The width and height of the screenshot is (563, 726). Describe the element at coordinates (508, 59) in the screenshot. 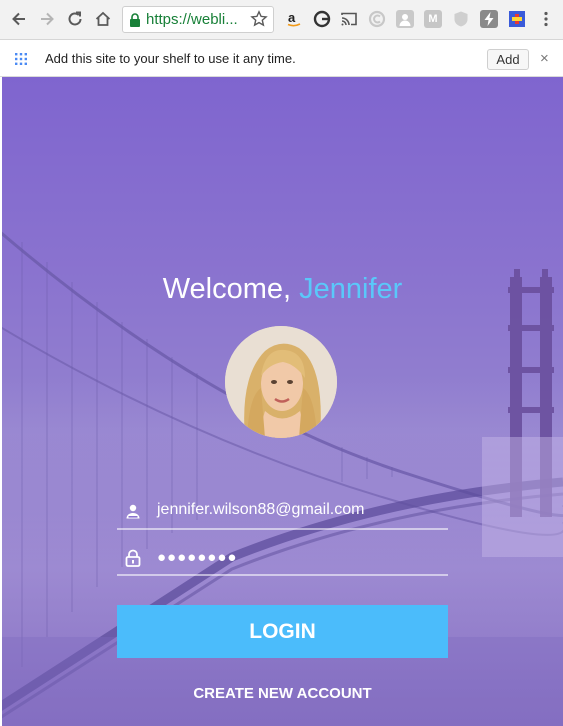

I see `add-to-shelf-button: Add` at that location.